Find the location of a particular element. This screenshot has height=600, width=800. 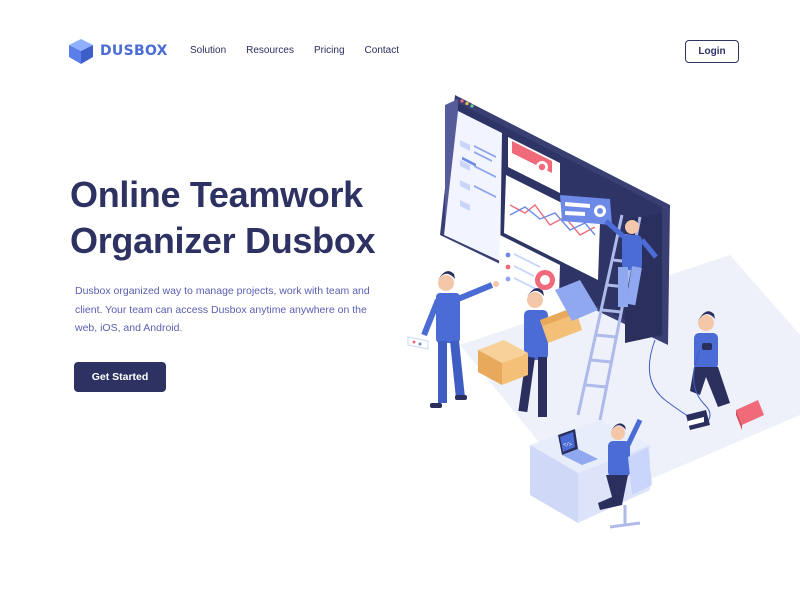

brand-logo: DUSBOX is located at coordinates (117, 51).